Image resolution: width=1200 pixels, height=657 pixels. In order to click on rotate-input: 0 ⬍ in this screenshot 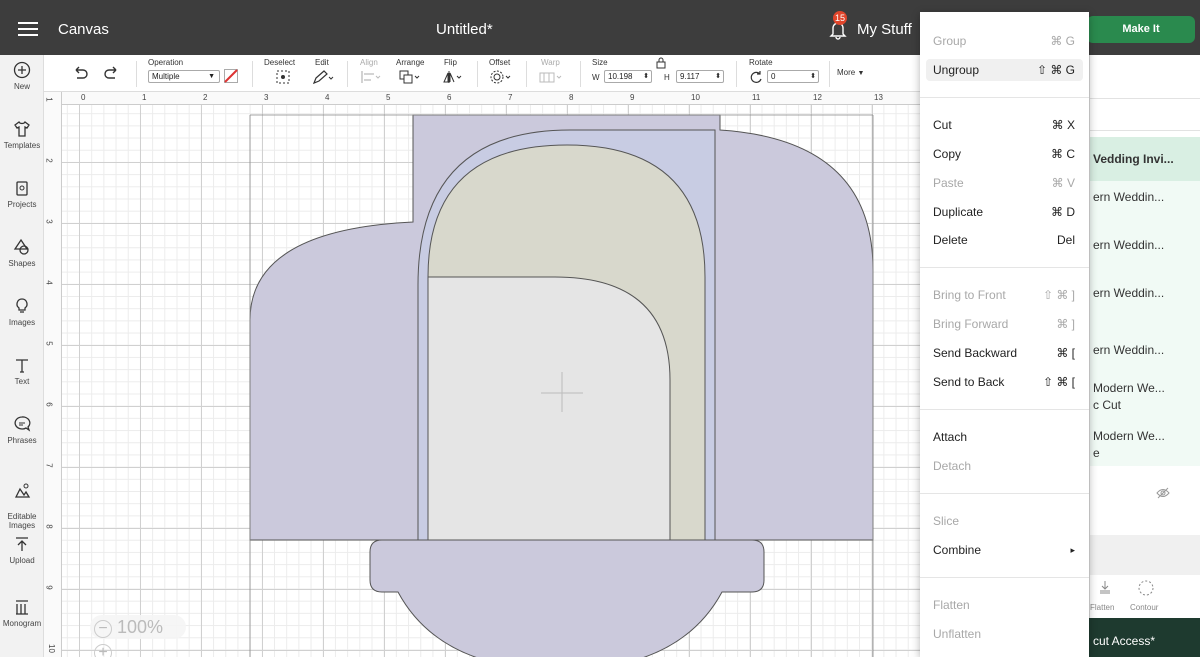, I will do `click(793, 76)`.